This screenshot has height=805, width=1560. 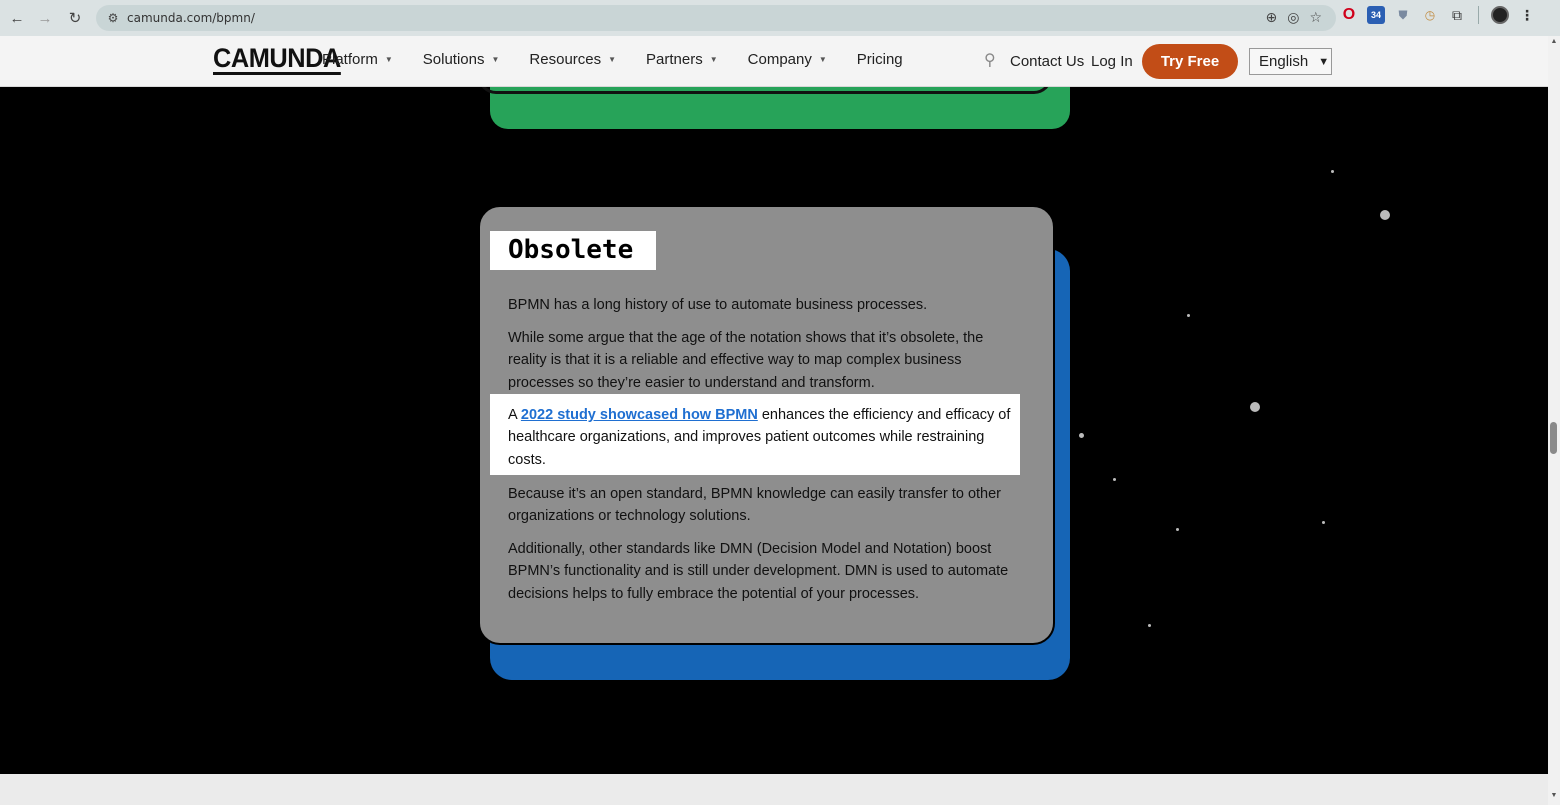 What do you see at coordinates (1324, 61) in the screenshot?
I see `caret-down-icon: ▼` at bounding box center [1324, 61].